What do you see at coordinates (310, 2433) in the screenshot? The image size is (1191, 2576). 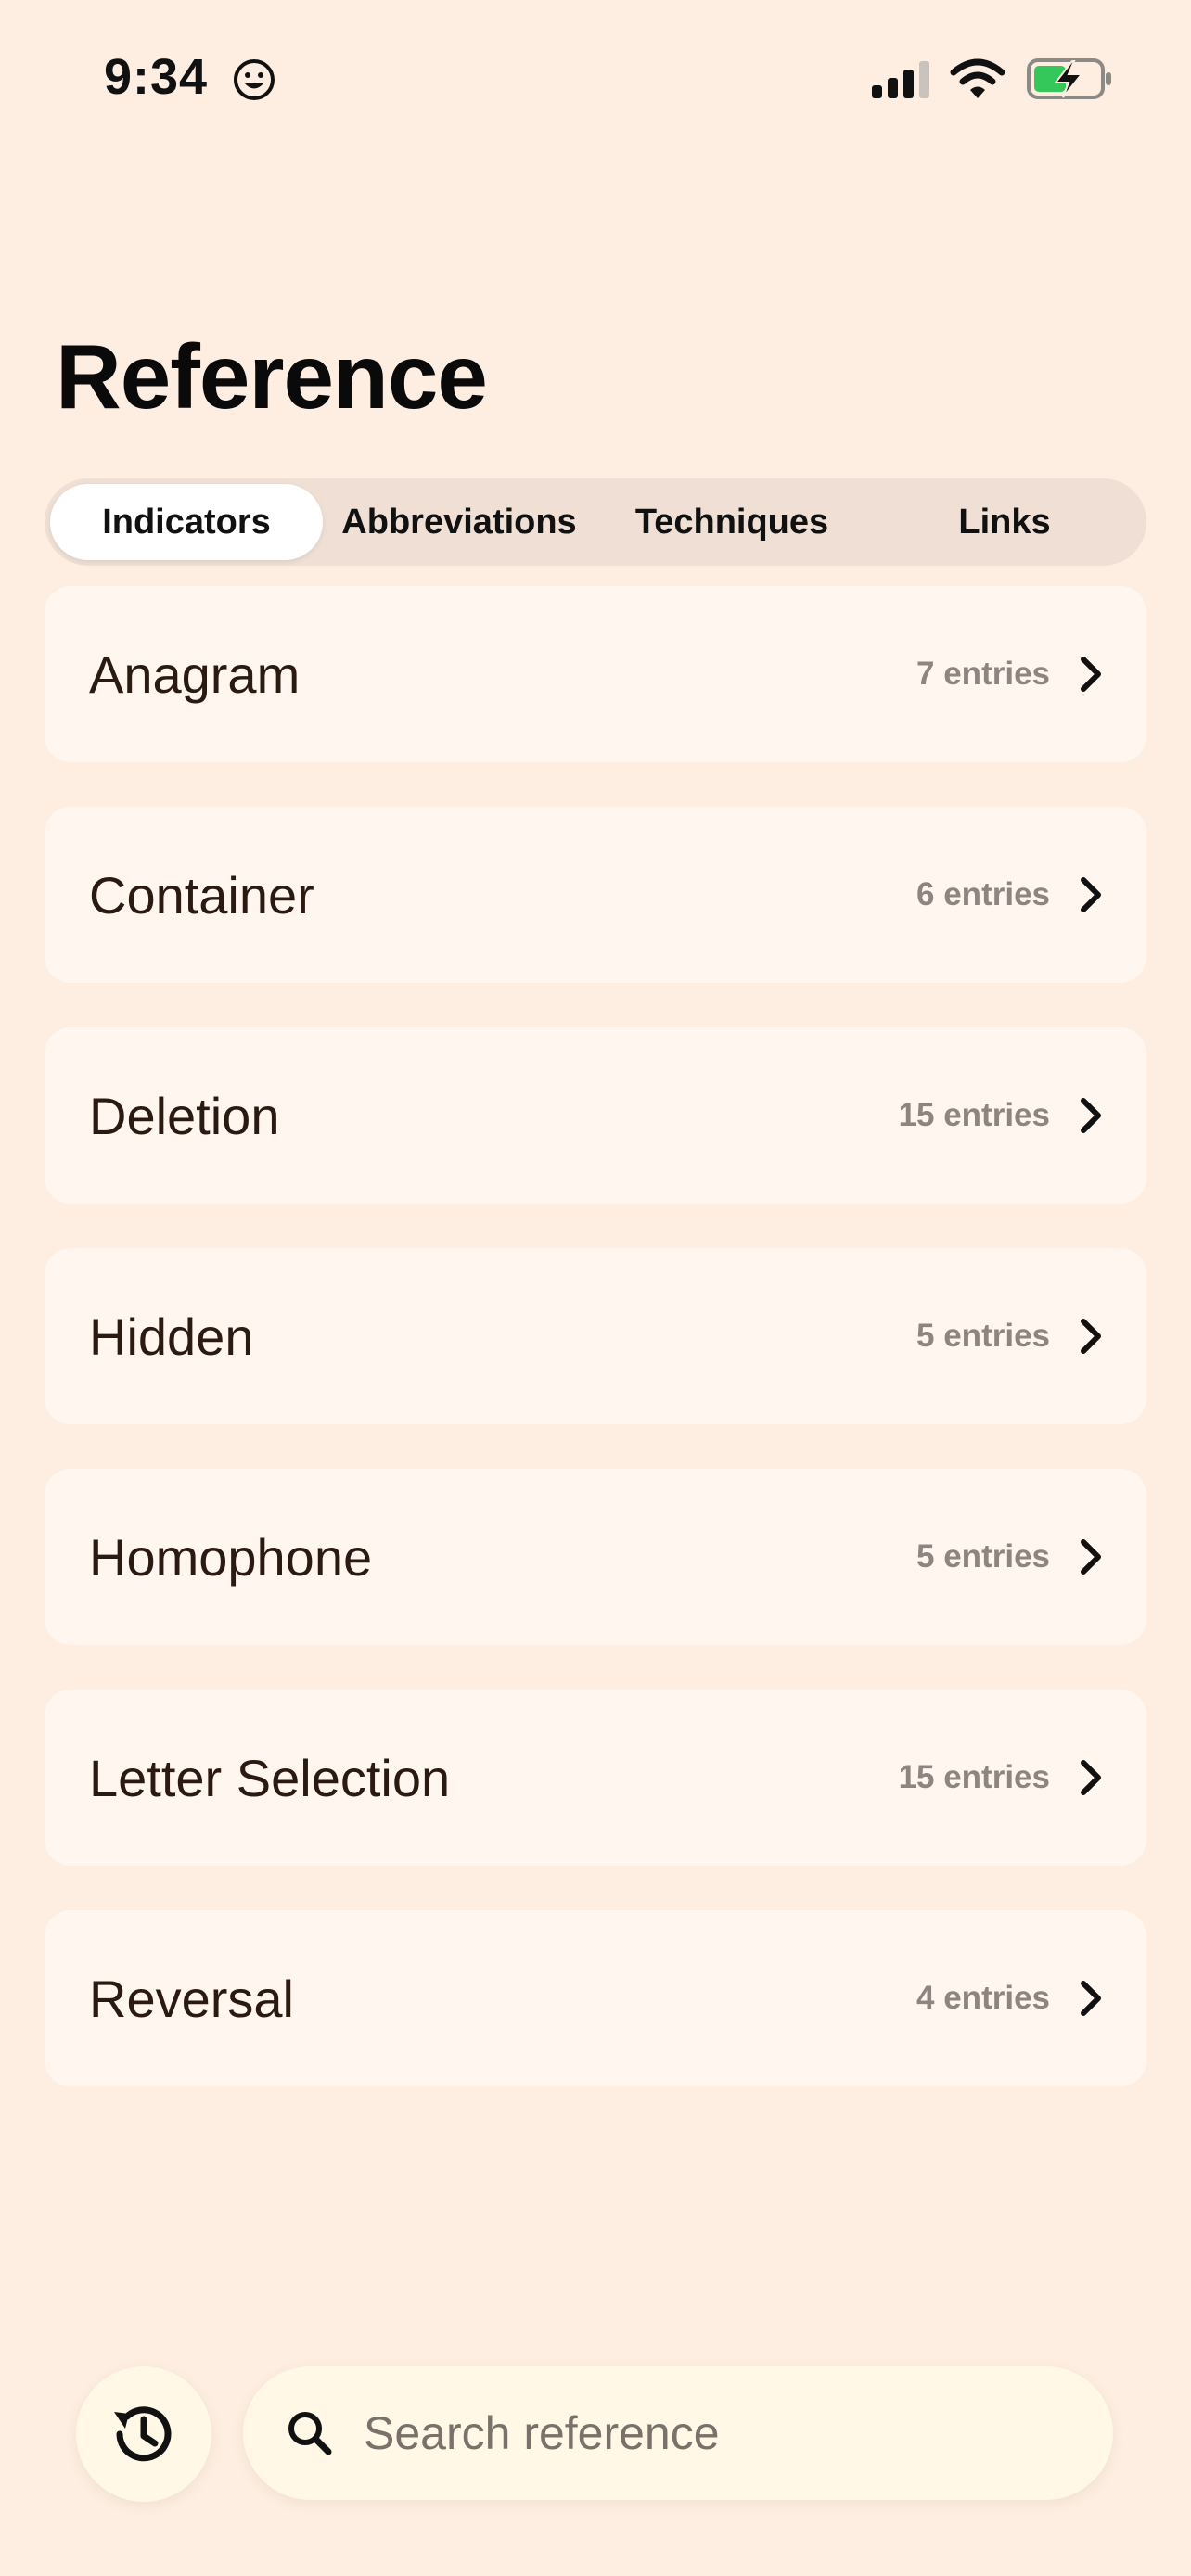 I see `search-icon` at bounding box center [310, 2433].